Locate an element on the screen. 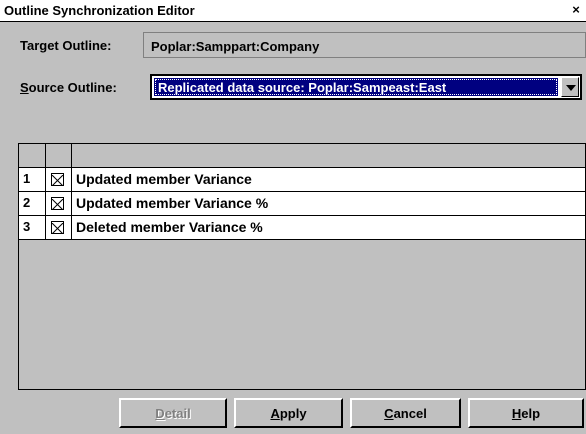 The width and height of the screenshot is (586, 434). grid-header-check is located at coordinates (59, 155).